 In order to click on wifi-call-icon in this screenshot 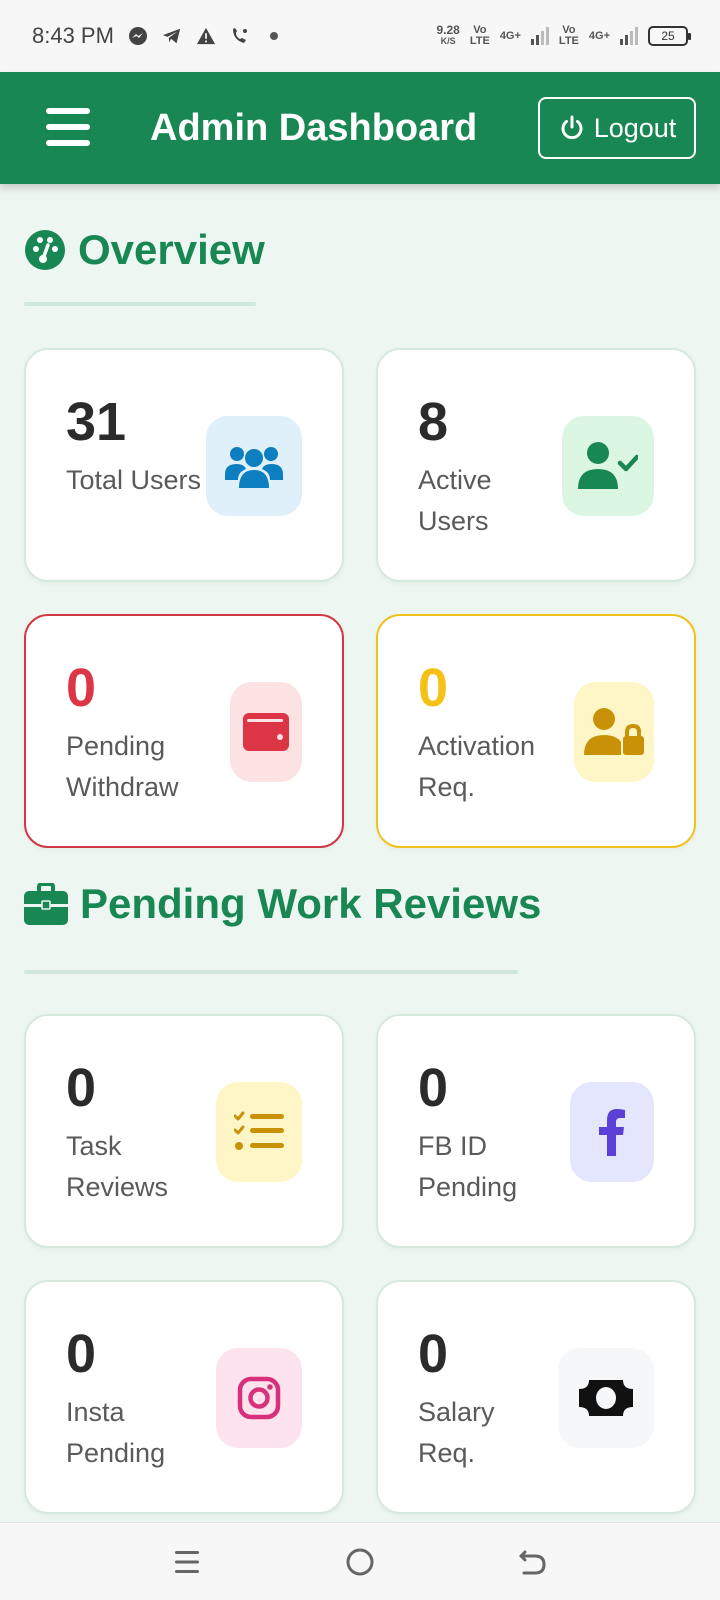, I will do `click(240, 36)`.